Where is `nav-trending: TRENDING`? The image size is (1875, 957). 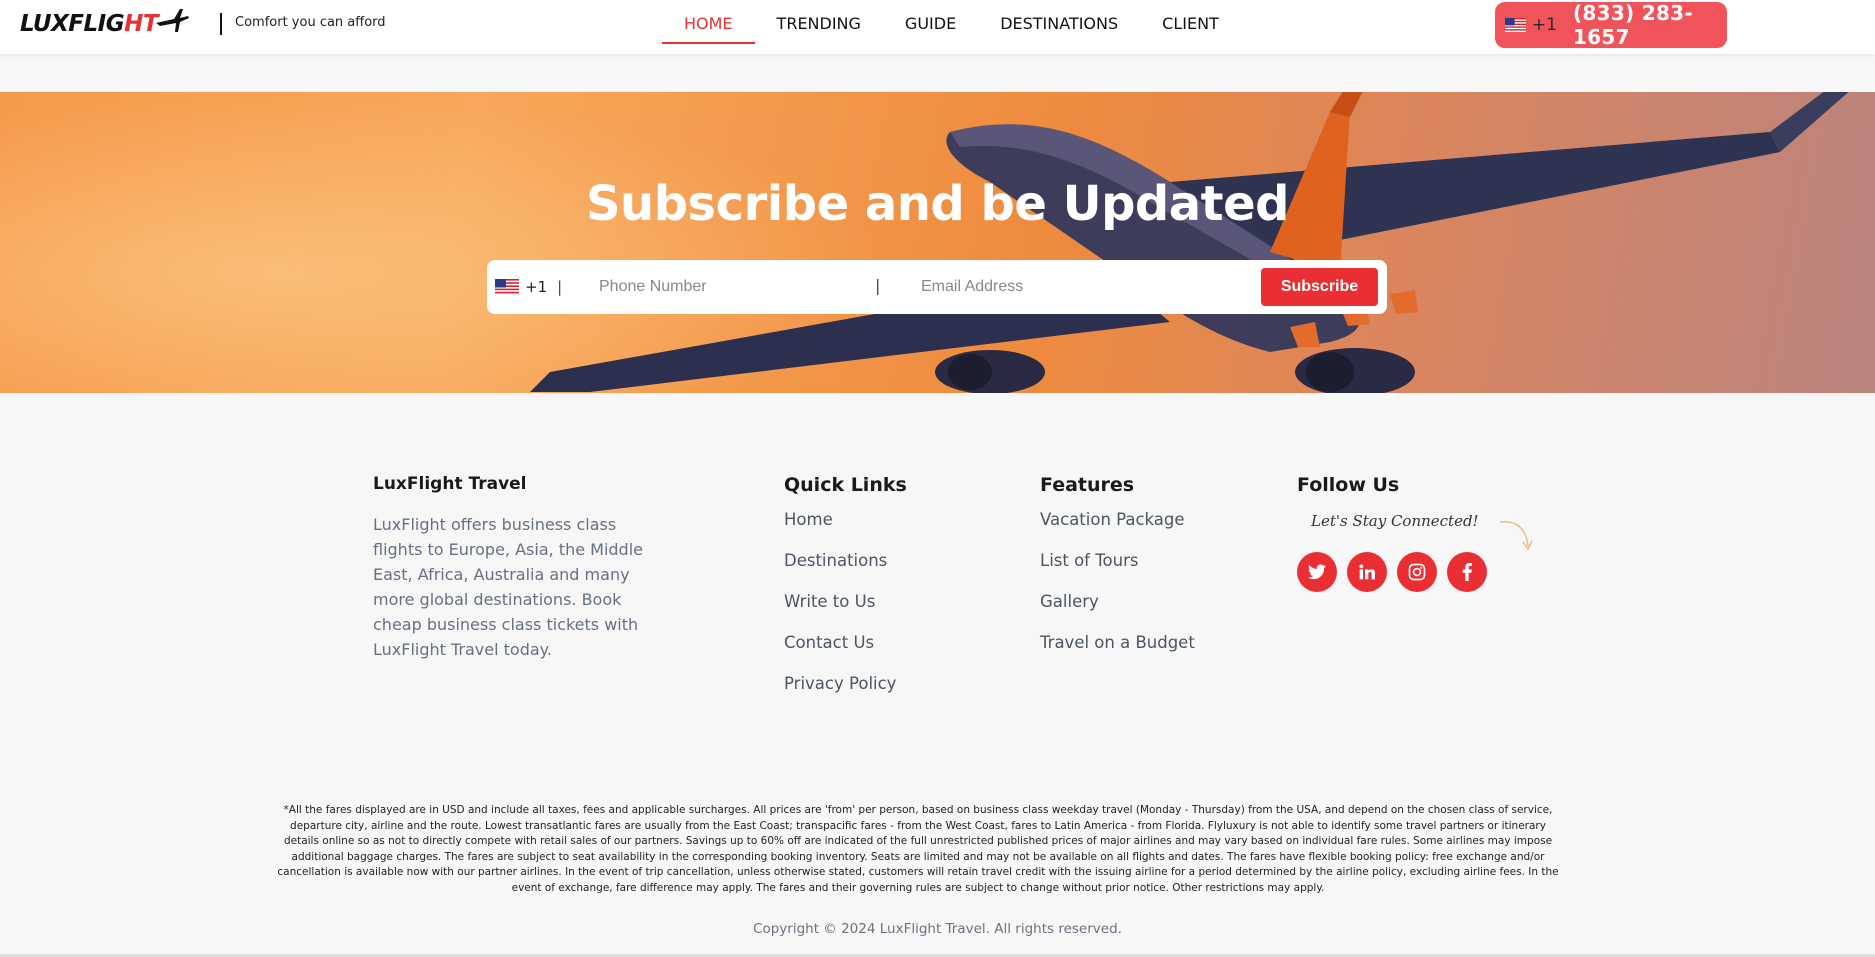
nav-trending: TRENDING is located at coordinates (819, 22).